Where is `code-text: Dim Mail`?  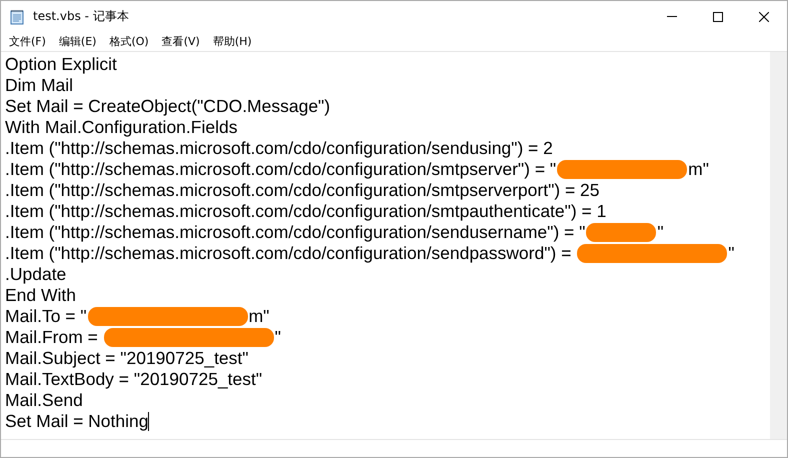 code-text: Dim Mail is located at coordinates (39, 85).